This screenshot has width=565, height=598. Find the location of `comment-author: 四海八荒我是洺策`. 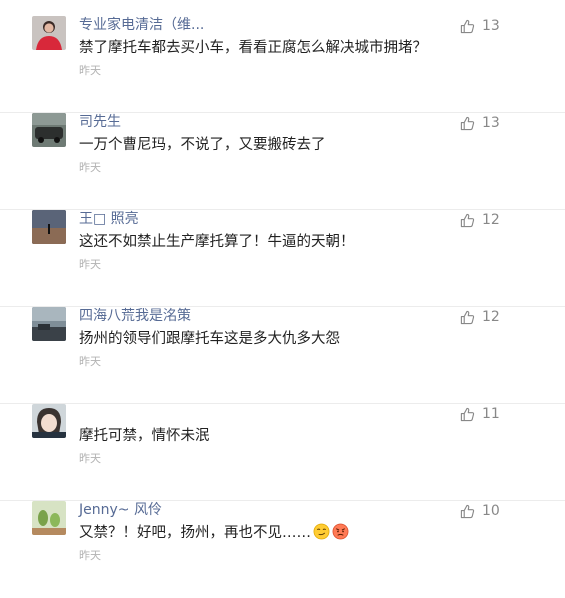

comment-author: 四海八荒我是洺策 is located at coordinates (135, 316).